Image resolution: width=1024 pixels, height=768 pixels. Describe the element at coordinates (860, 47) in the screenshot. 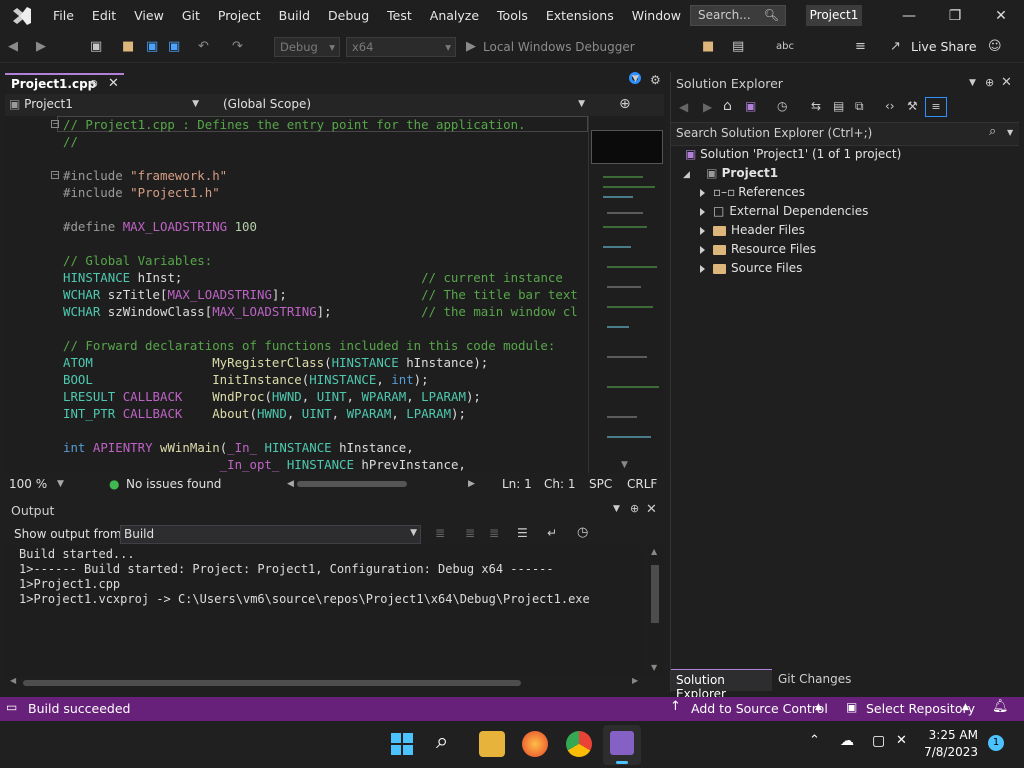

I see `overflow-icon: ≡` at that location.